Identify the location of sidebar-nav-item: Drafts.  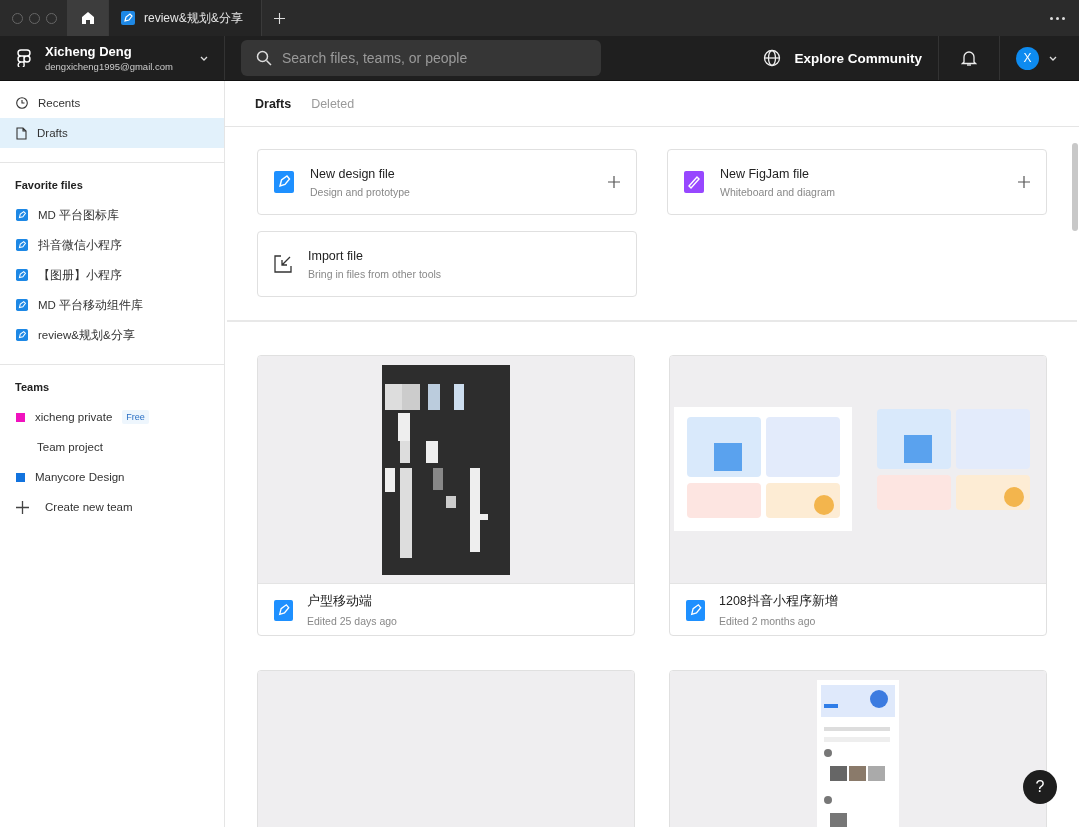
(112, 133).